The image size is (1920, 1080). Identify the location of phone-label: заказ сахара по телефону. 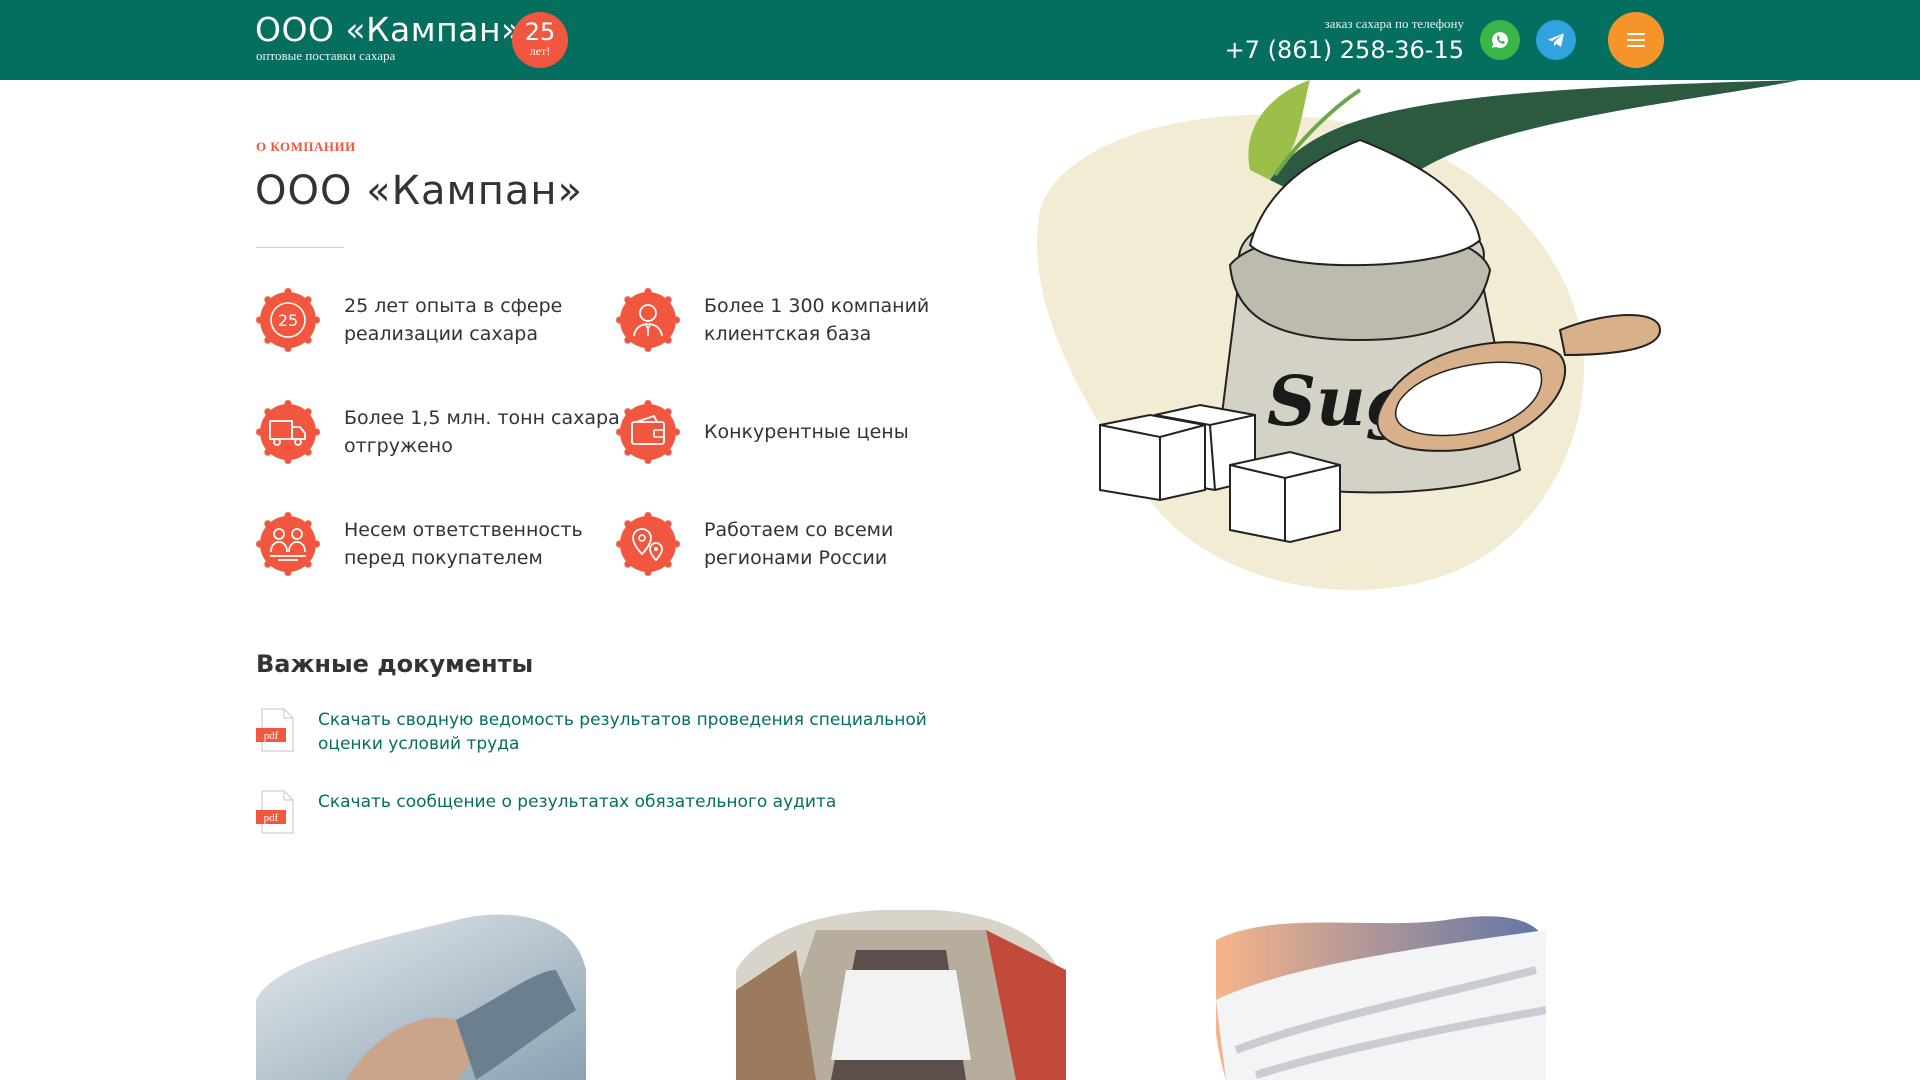
(1394, 23).